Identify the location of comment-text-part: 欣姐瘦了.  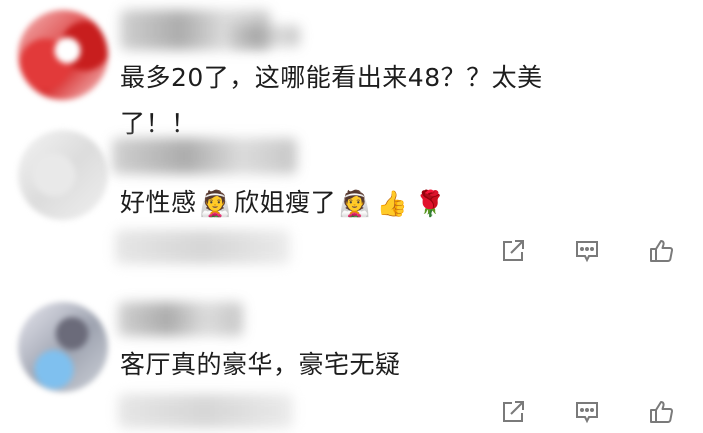
(285, 202).